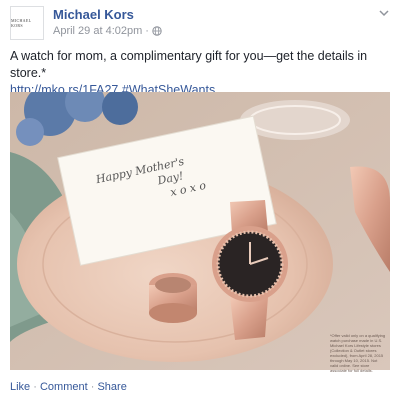  What do you see at coordinates (21, 23) in the screenshot?
I see `avatar-logo-text: MICHAEL KORS` at bounding box center [21, 23].